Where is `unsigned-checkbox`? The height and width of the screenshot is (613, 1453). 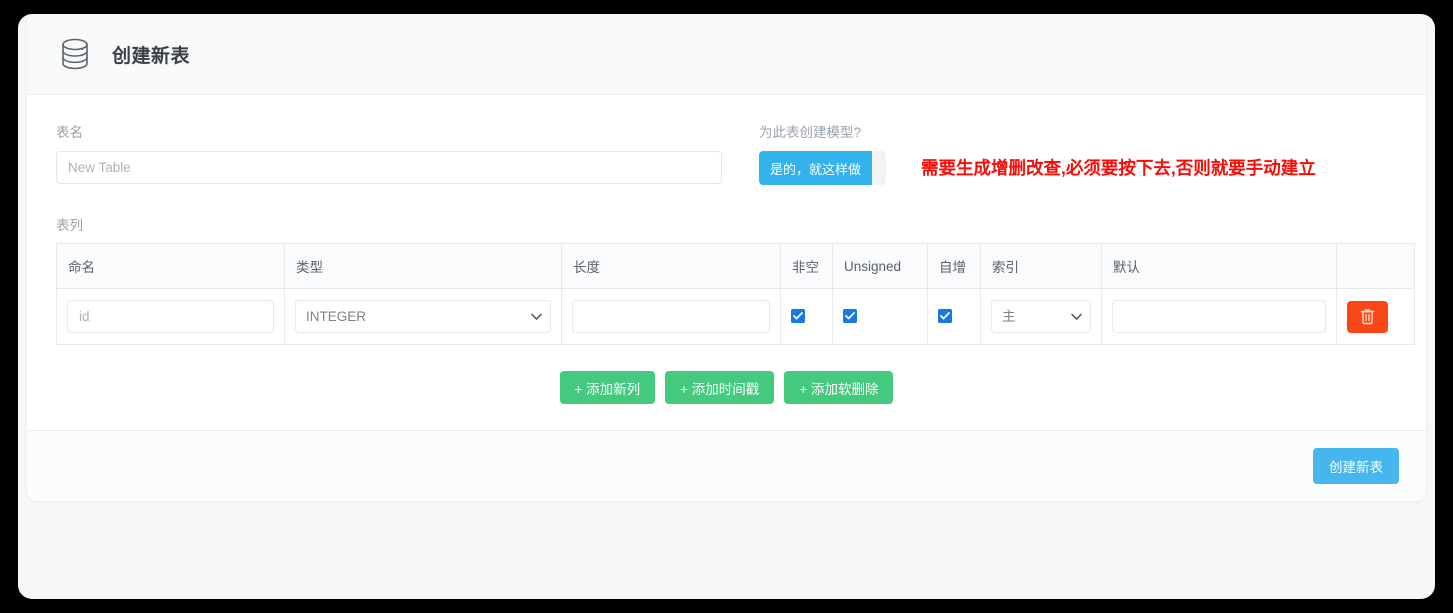
unsigned-checkbox is located at coordinates (850, 316).